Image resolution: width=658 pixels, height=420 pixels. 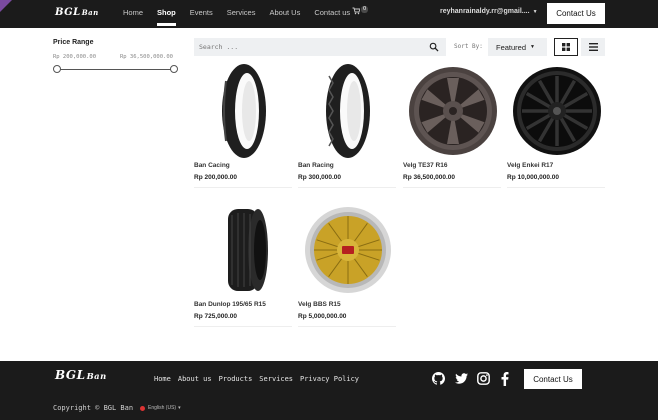 What do you see at coordinates (356, 11) in the screenshot?
I see `cart-icon` at bounding box center [356, 11].